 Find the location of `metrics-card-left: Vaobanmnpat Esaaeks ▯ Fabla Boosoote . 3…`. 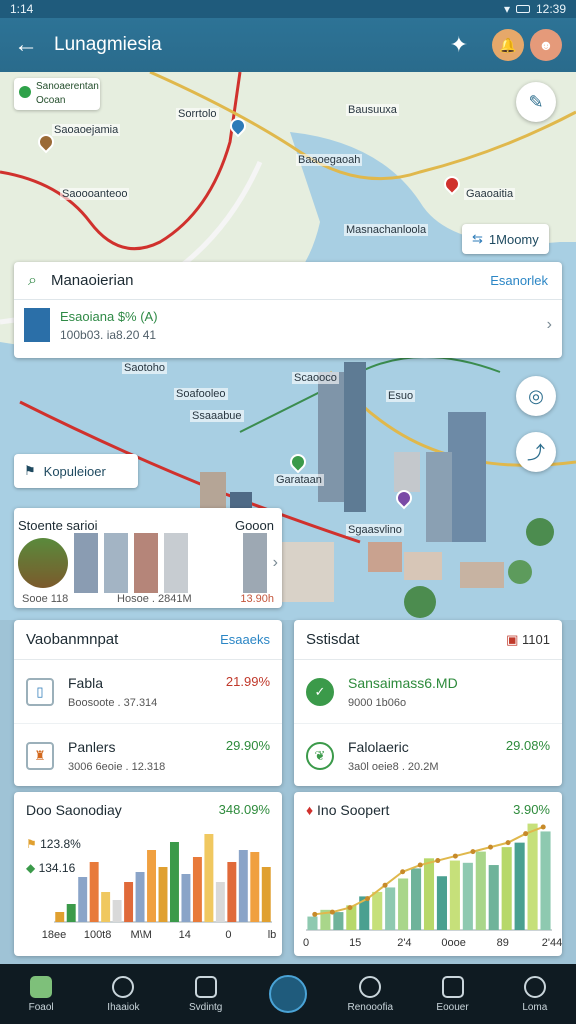

metrics-card-left: Vaobanmnpat Esaaeks ▯ Fabla Boosoote . 3… is located at coordinates (148, 703).